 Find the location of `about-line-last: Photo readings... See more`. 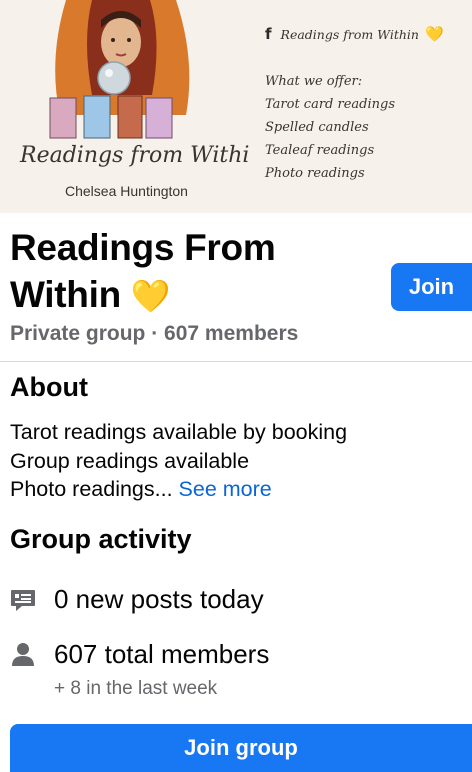

about-line-last: Photo readings... See more is located at coordinates (240, 489).